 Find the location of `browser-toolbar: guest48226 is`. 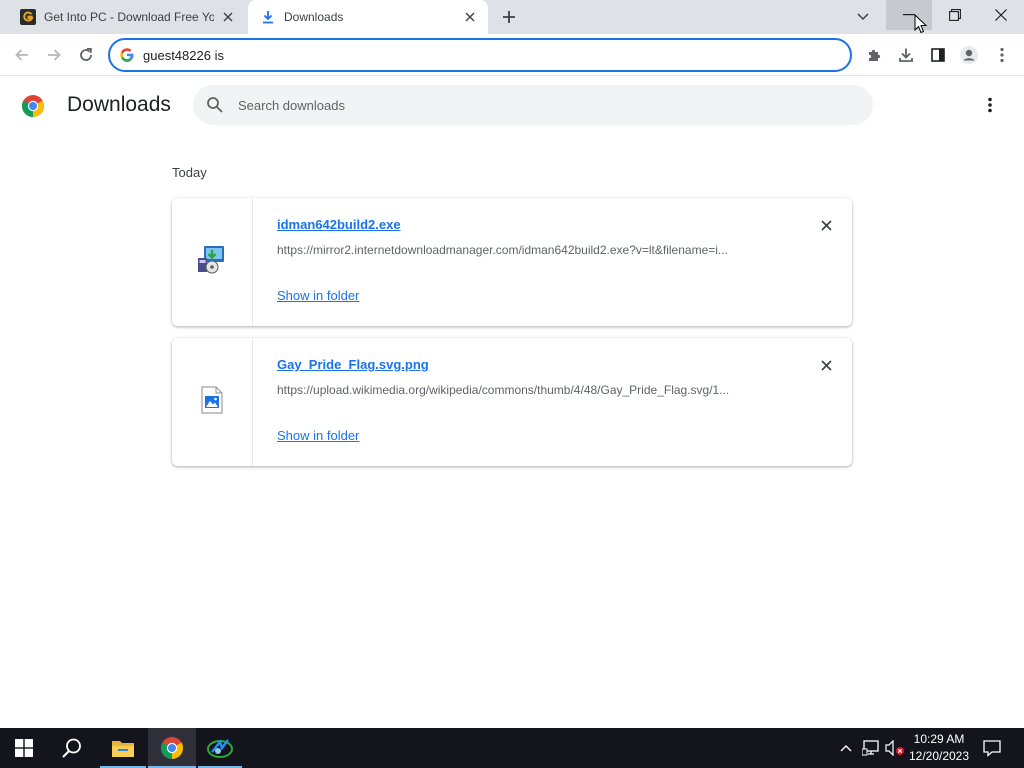

browser-toolbar: guest48226 is is located at coordinates (512, 55).